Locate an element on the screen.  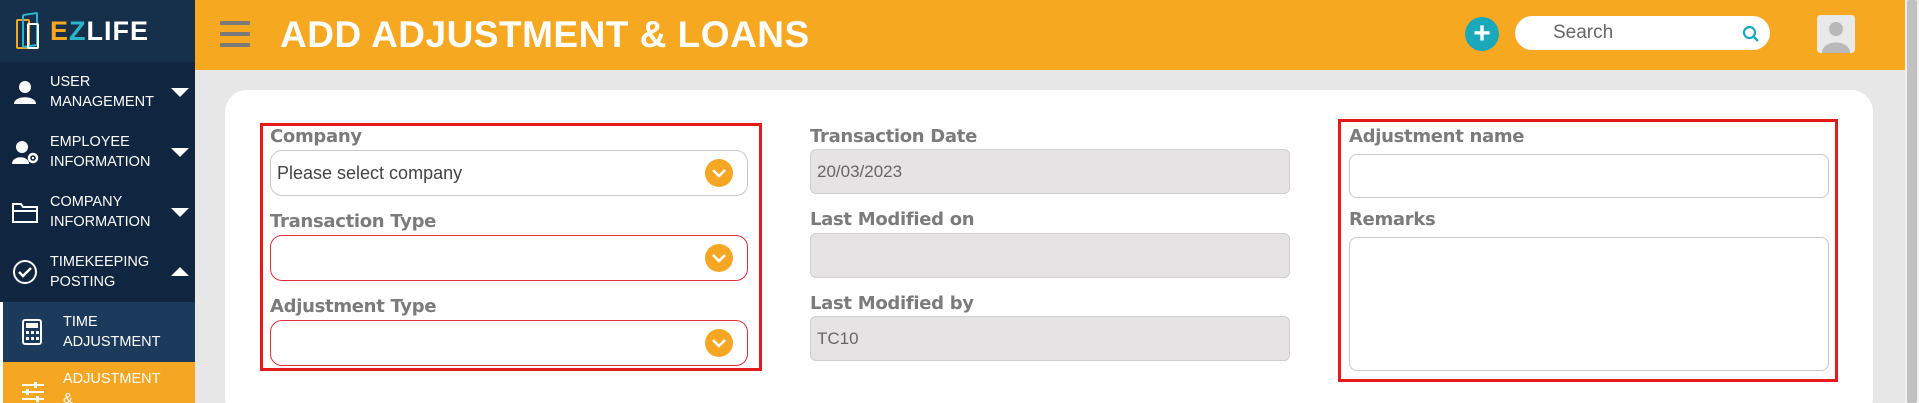
logo: EZLIFE is located at coordinates (97, 31).